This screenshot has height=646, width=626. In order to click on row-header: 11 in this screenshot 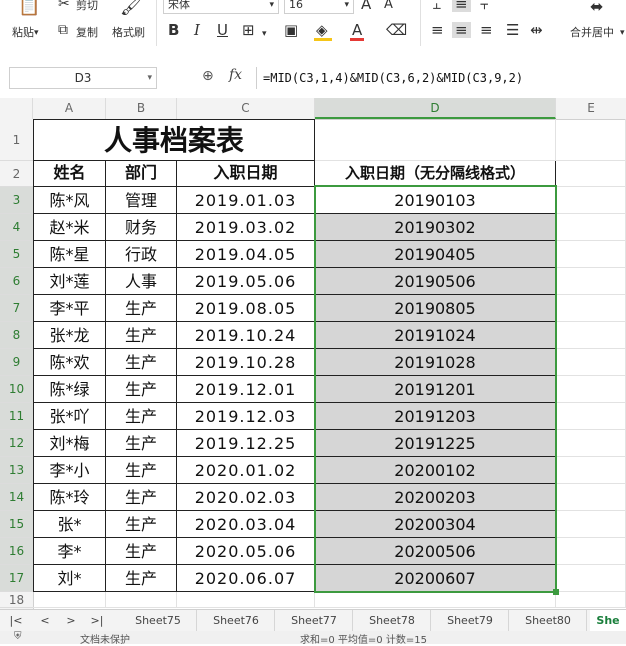, I will do `click(16, 416)`.